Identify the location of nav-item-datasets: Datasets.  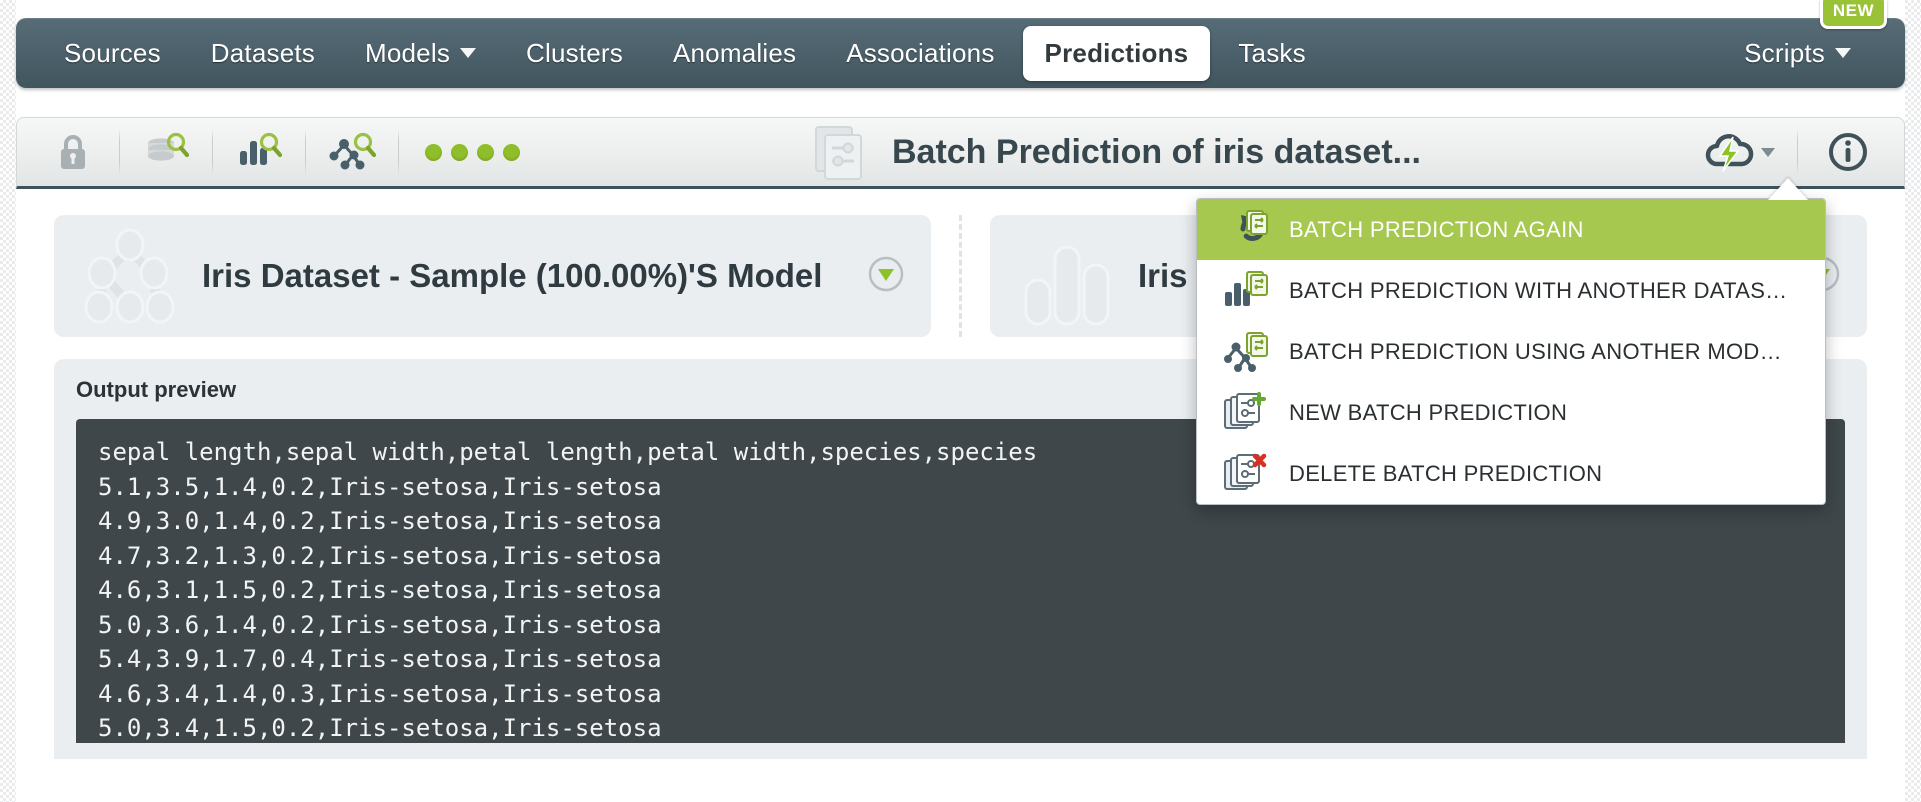
(263, 53).